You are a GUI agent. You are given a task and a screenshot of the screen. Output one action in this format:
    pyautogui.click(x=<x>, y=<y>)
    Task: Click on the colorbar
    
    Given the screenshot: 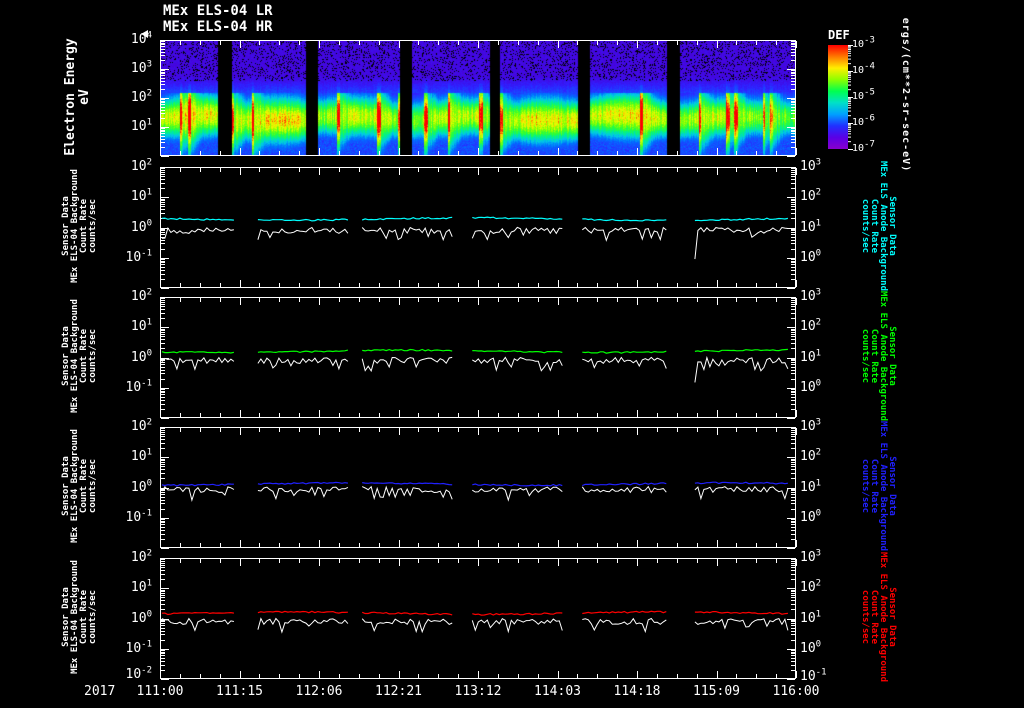 What is the action you would take?
    pyautogui.click(x=838, y=97)
    